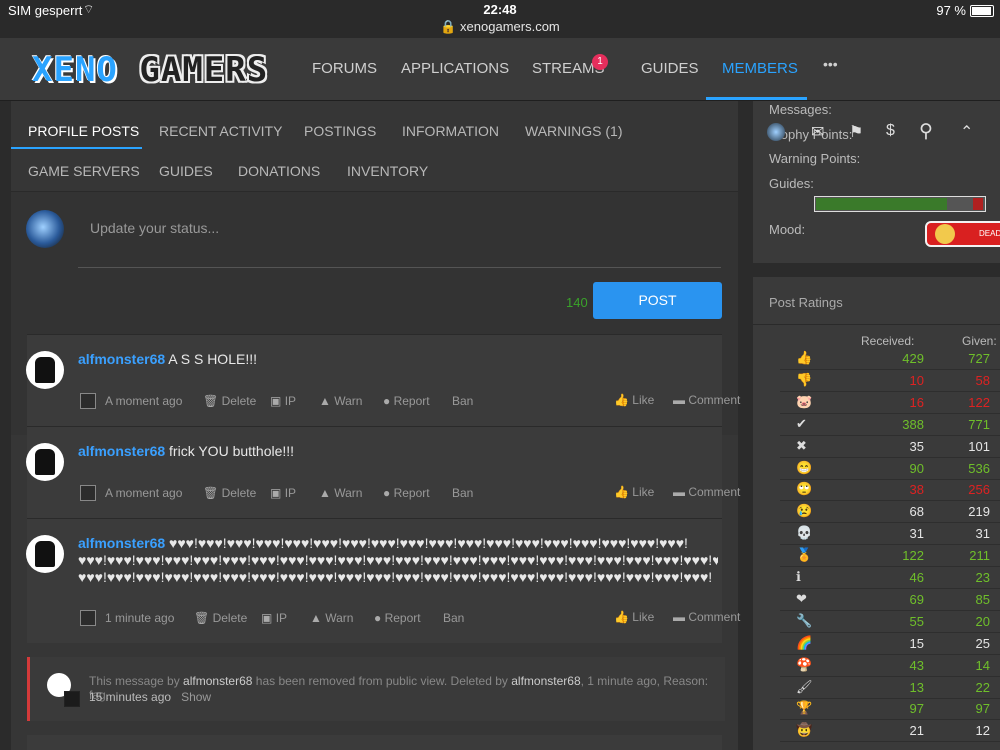  I want to click on rating-row: 👍 429 727, so click(890, 359).